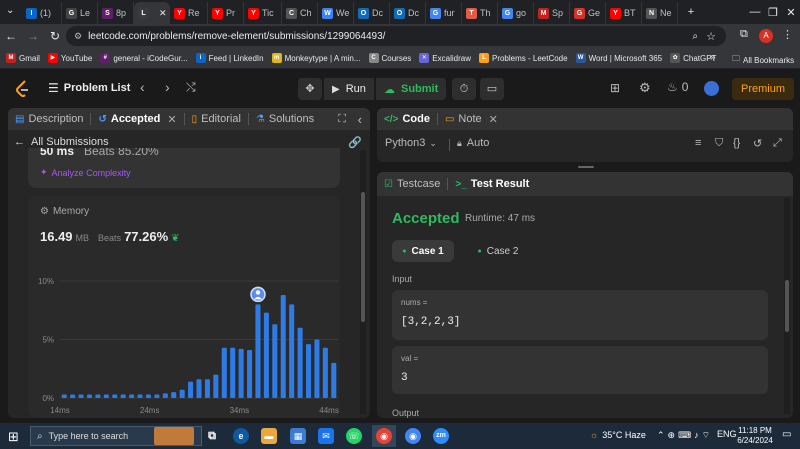  I want to click on browser-tab: Y Re, so click(189, 13).